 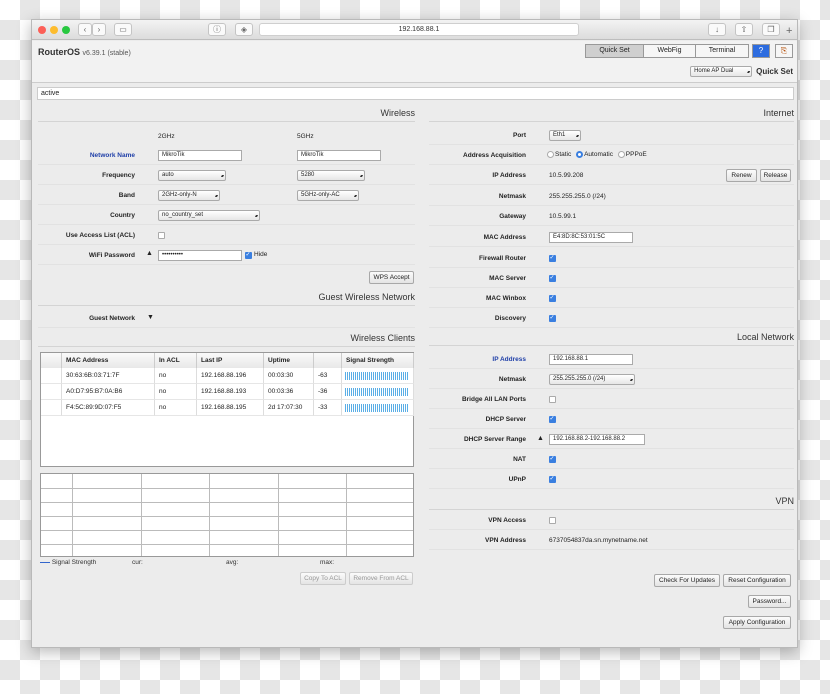 I want to click on port-select: Eth1, so click(x=565, y=135).